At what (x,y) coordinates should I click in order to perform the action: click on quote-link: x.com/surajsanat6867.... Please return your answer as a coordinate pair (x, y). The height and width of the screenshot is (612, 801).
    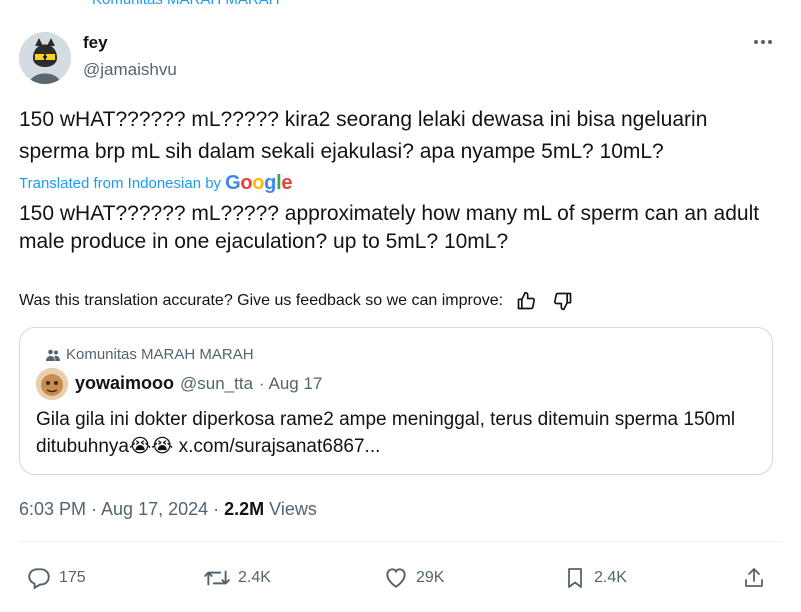
    Looking at the image, I should click on (280, 446).